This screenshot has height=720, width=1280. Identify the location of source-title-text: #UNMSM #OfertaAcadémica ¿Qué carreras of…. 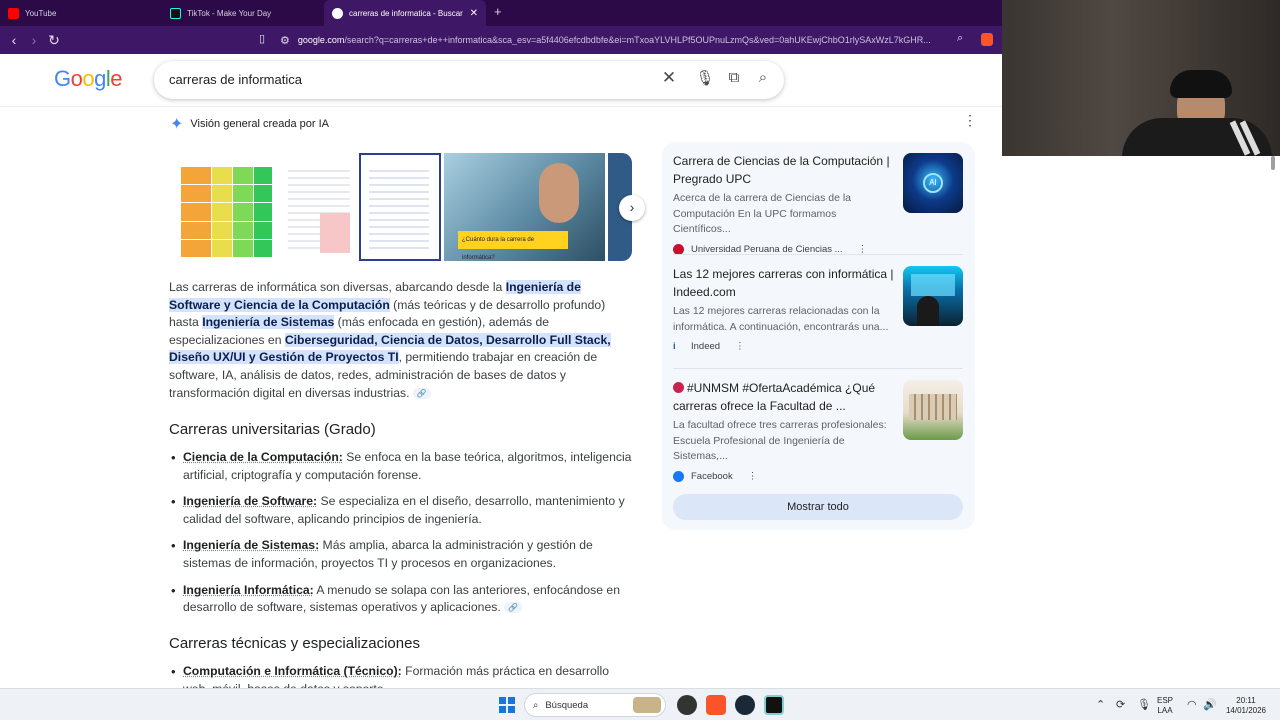
(774, 397).